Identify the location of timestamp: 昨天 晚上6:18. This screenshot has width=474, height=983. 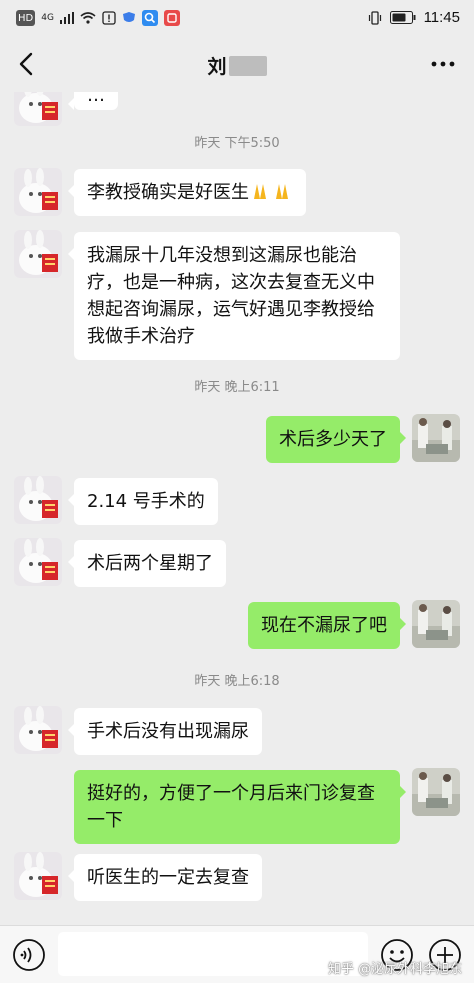
(237, 681).